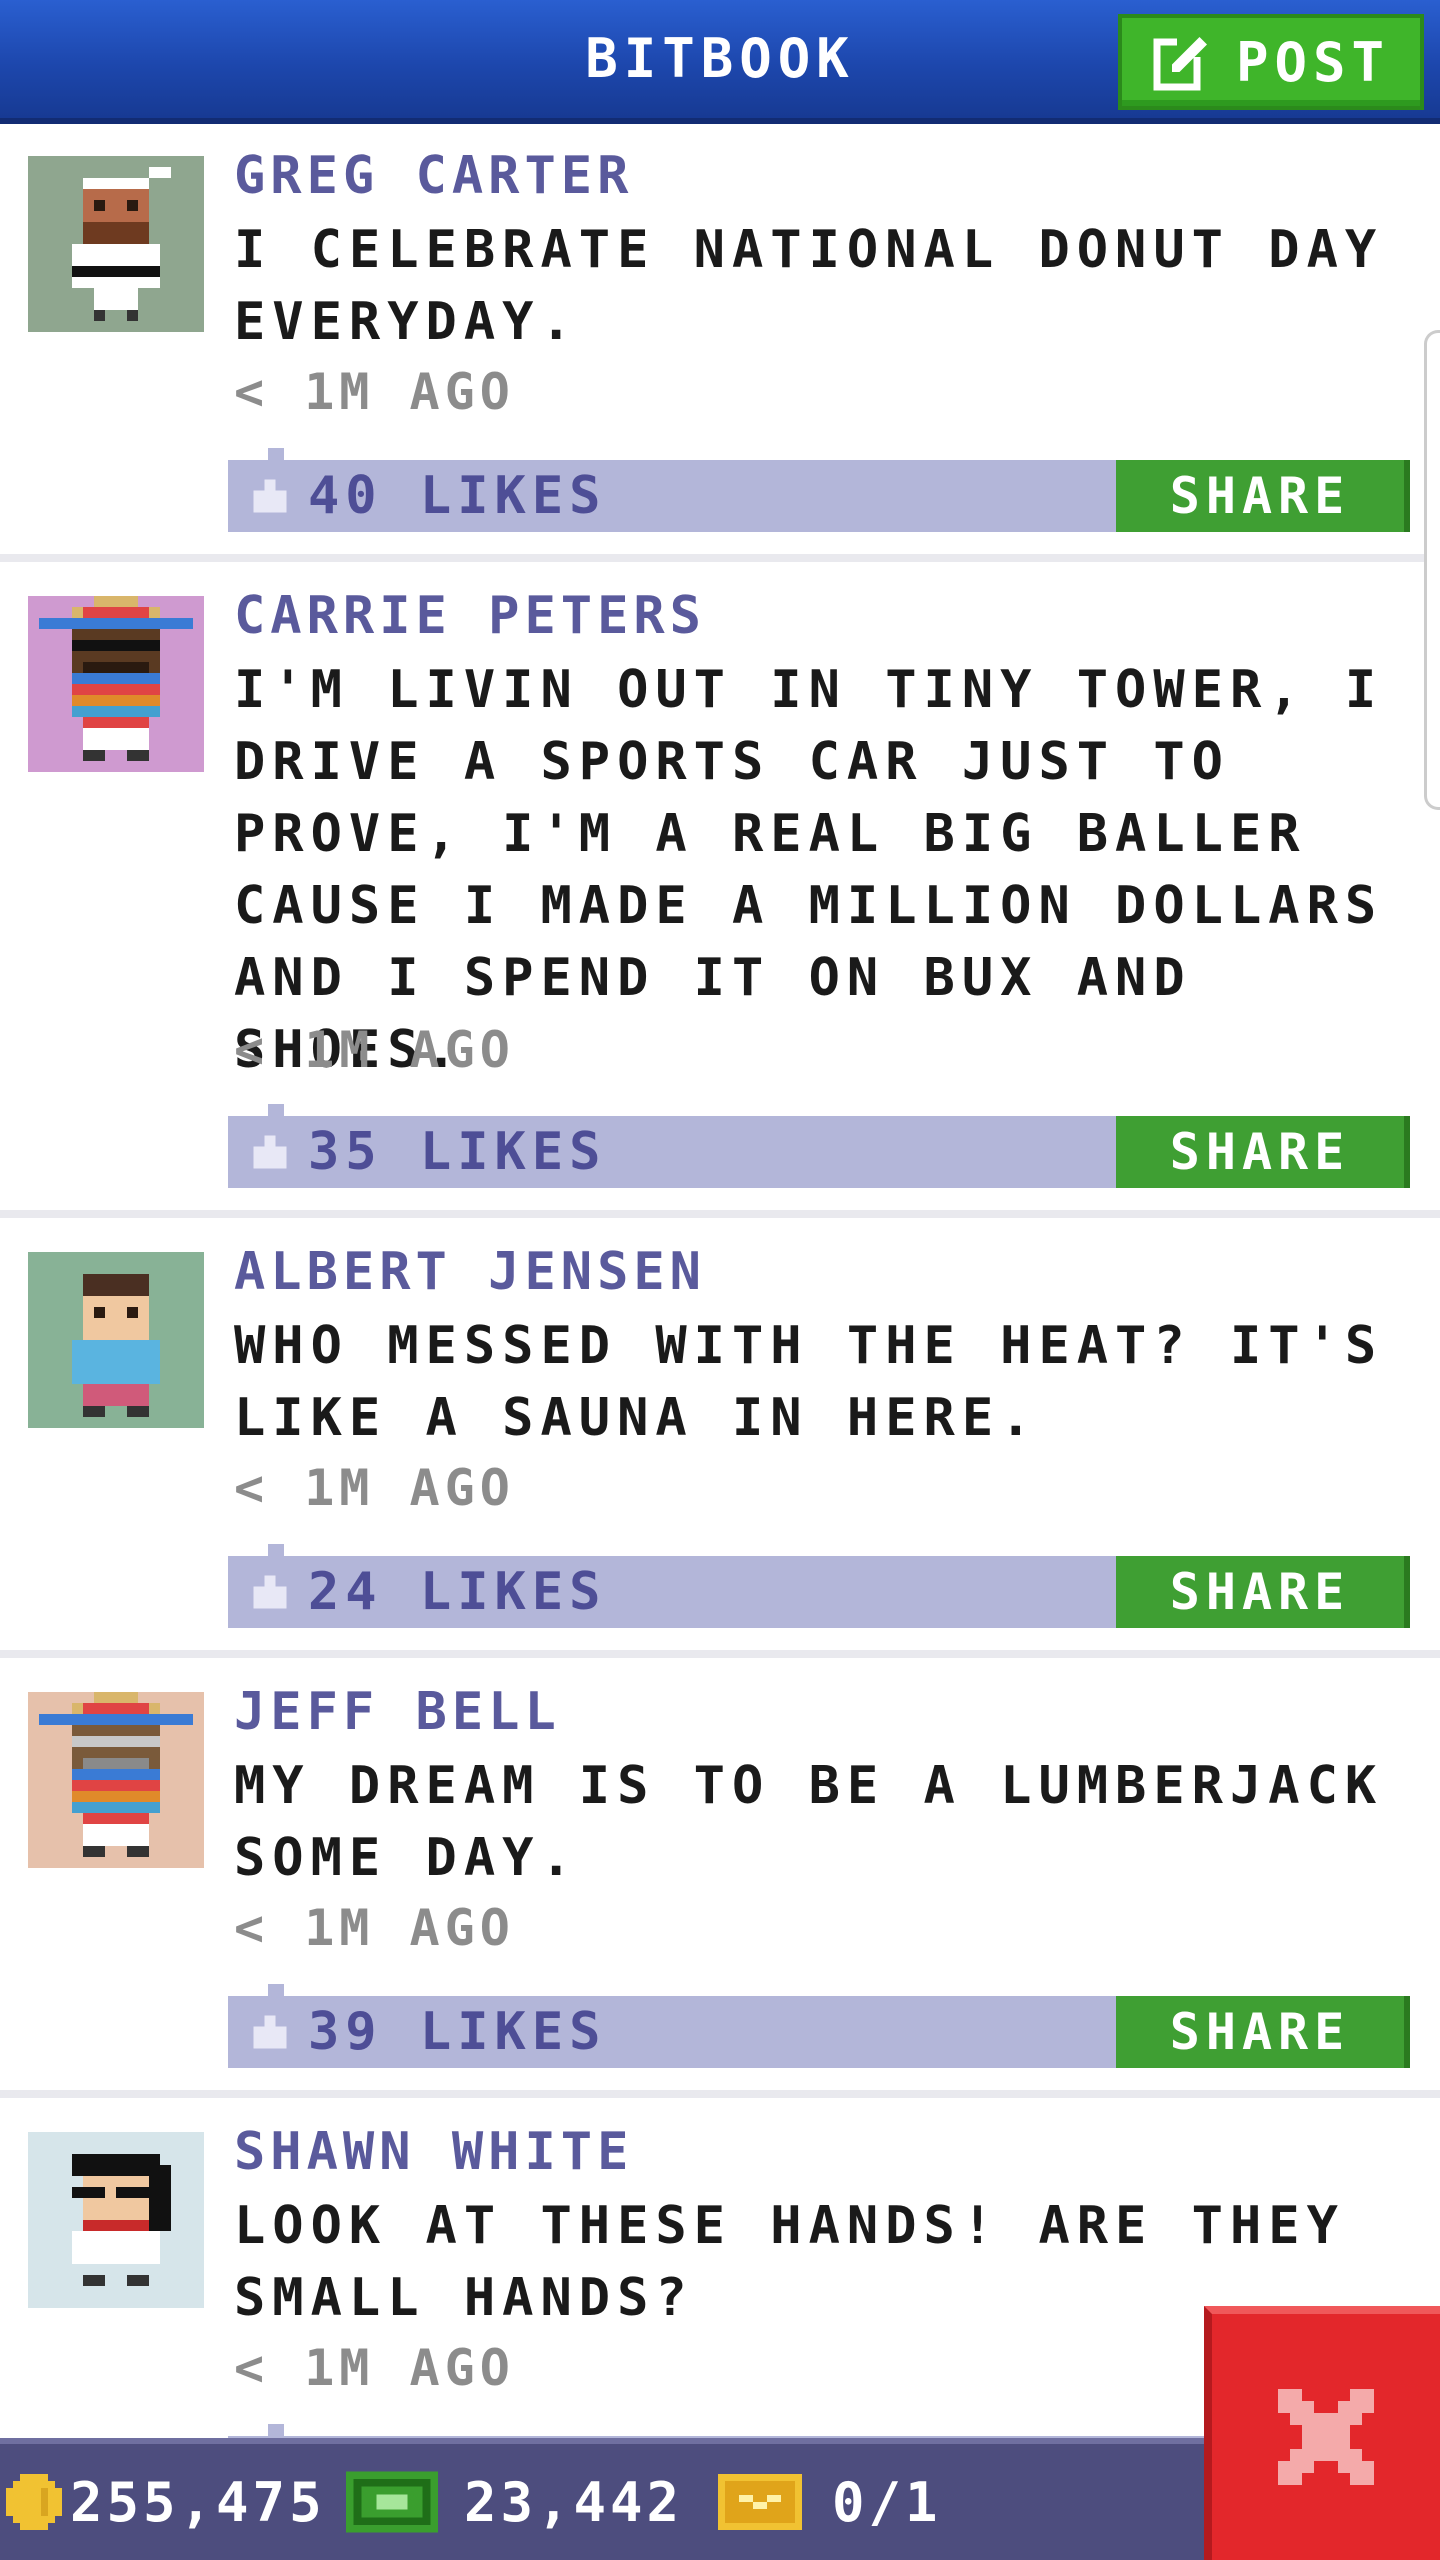 The width and height of the screenshot is (1440, 2560). I want to click on side-scroll-handle, so click(1432, 570).